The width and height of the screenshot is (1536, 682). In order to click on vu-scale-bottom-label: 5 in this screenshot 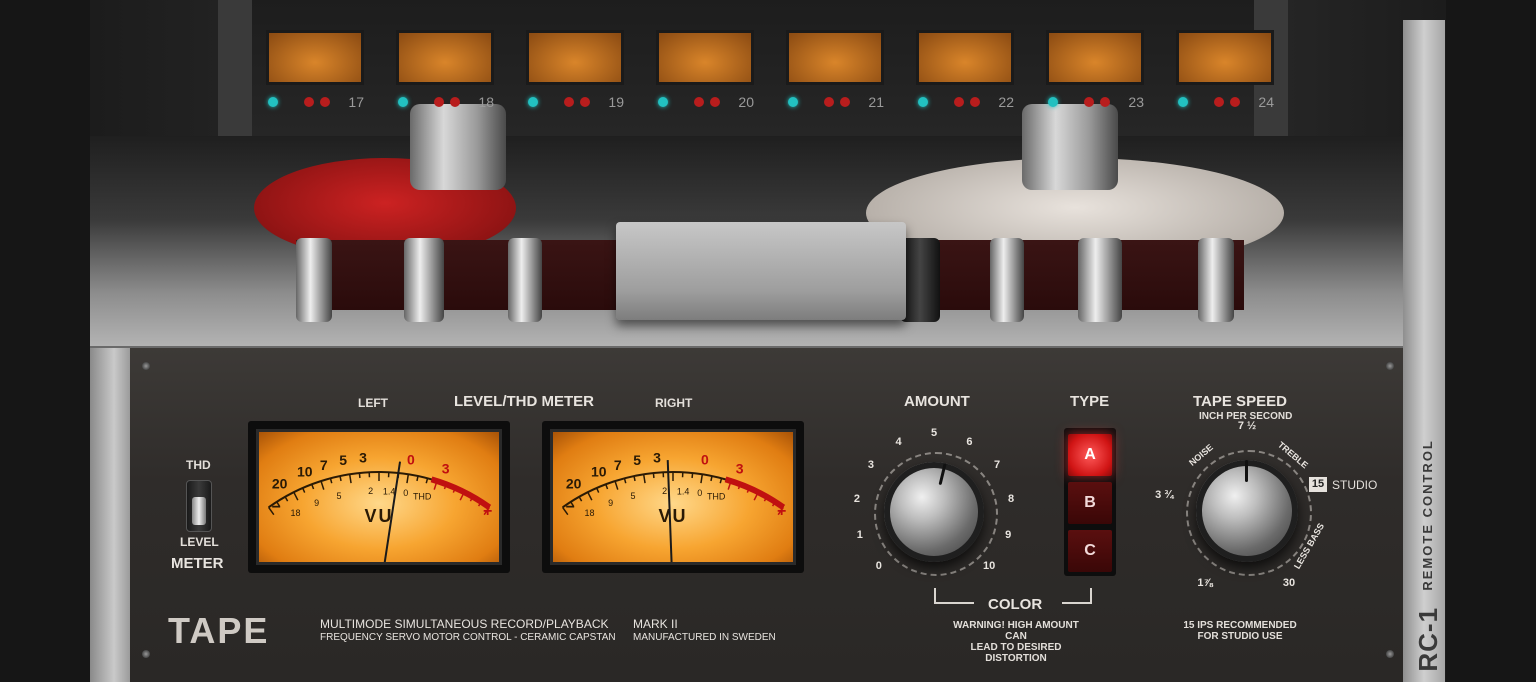, I will do `click(339, 496)`.